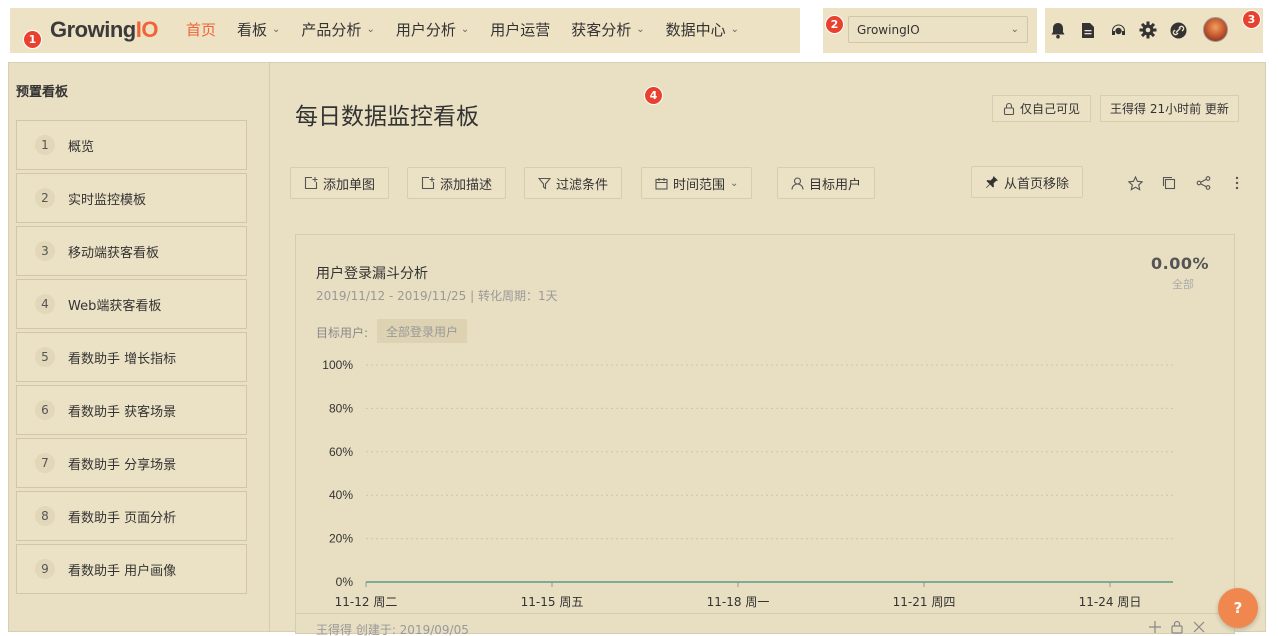 The width and height of the screenshot is (1278, 636). I want to click on nav-item-label: 产品分析, so click(331, 30).